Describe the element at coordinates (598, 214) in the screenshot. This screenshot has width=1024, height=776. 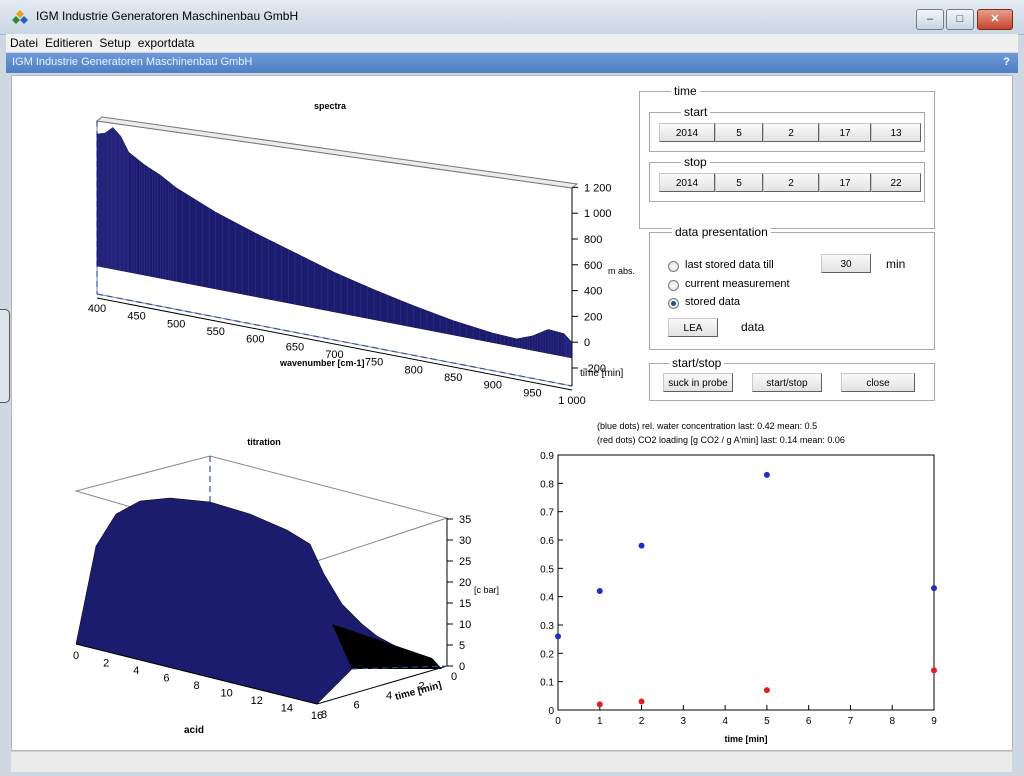
I see `spectra-ztick-label: 1 000` at that location.